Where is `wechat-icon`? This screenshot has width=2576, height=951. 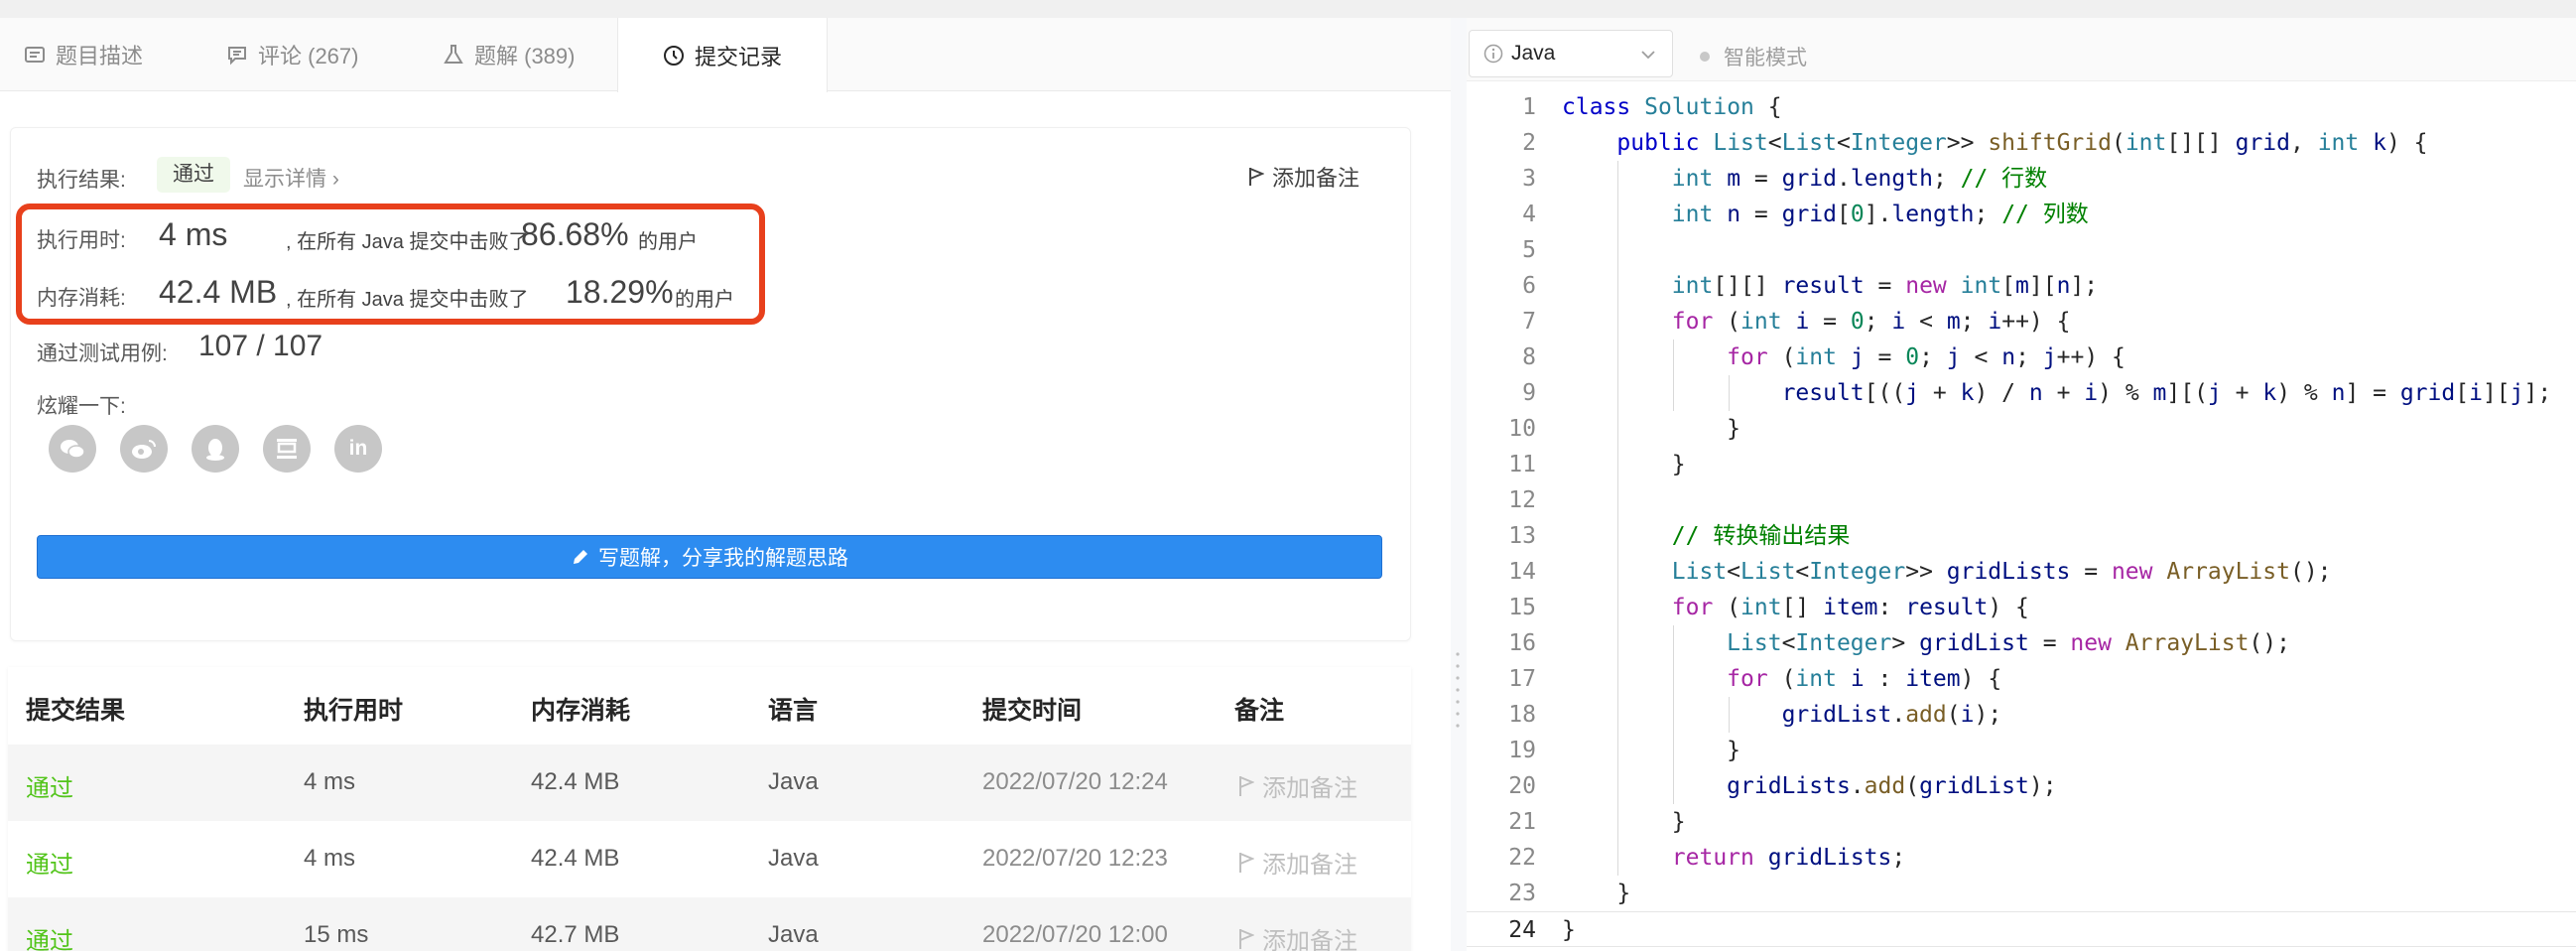
wechat-icon is located at coordinates (73, 449).